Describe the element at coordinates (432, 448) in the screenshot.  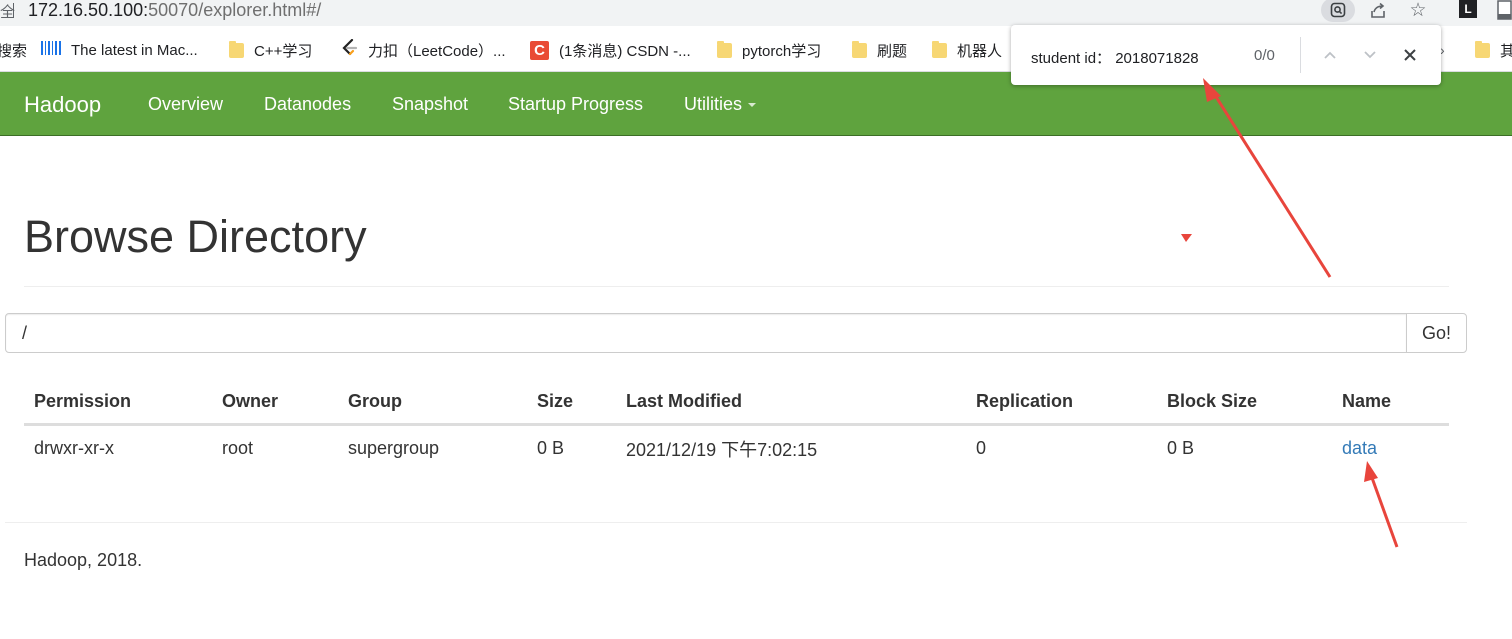
I see `cell-group: supergroup` at that location.